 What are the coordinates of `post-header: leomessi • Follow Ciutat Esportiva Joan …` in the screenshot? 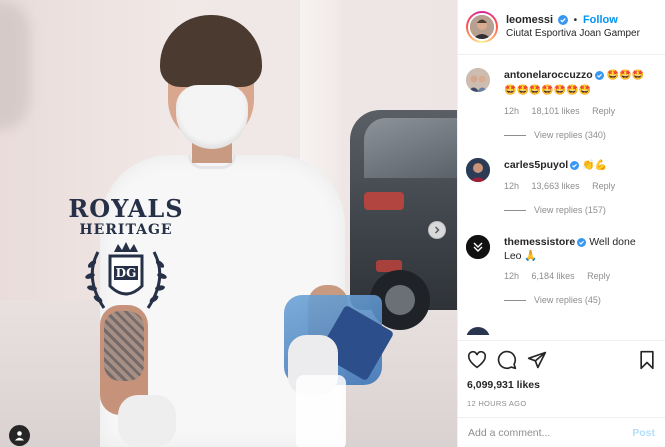 It's located at (561, 27).